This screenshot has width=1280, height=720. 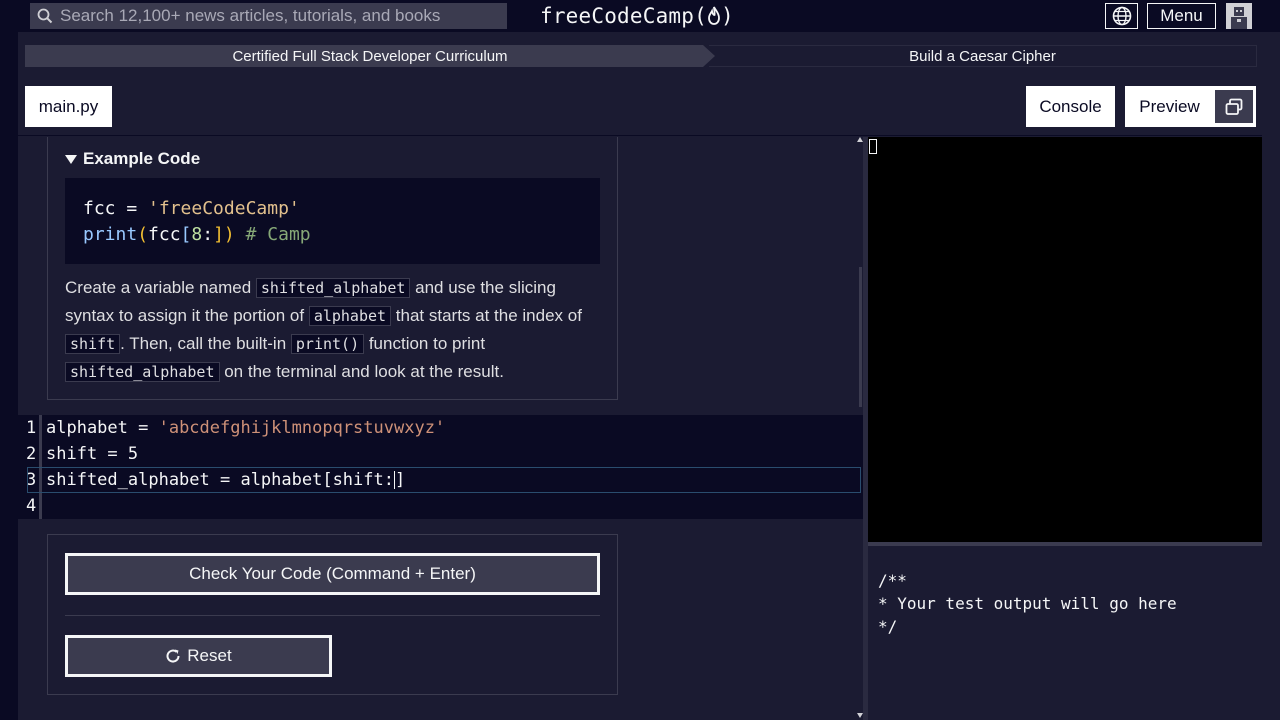 I want to click on scrollbar-thumb, so click(x=860, y=337).